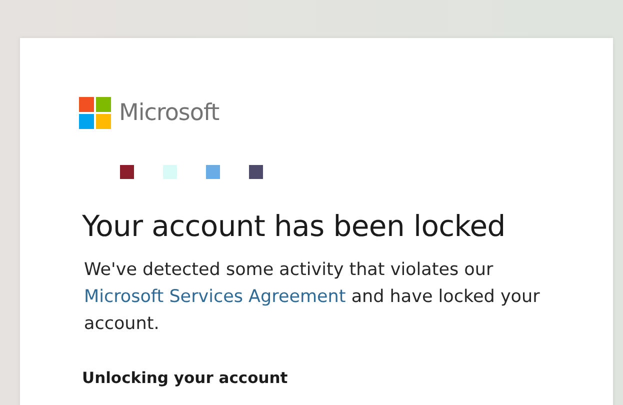 The height and width of the screenshot is (405, 623). What do you see at coordinates (169, 113) in the screenshot?
I see `brand-name: Microsoft` at bounding box center [169, 113].